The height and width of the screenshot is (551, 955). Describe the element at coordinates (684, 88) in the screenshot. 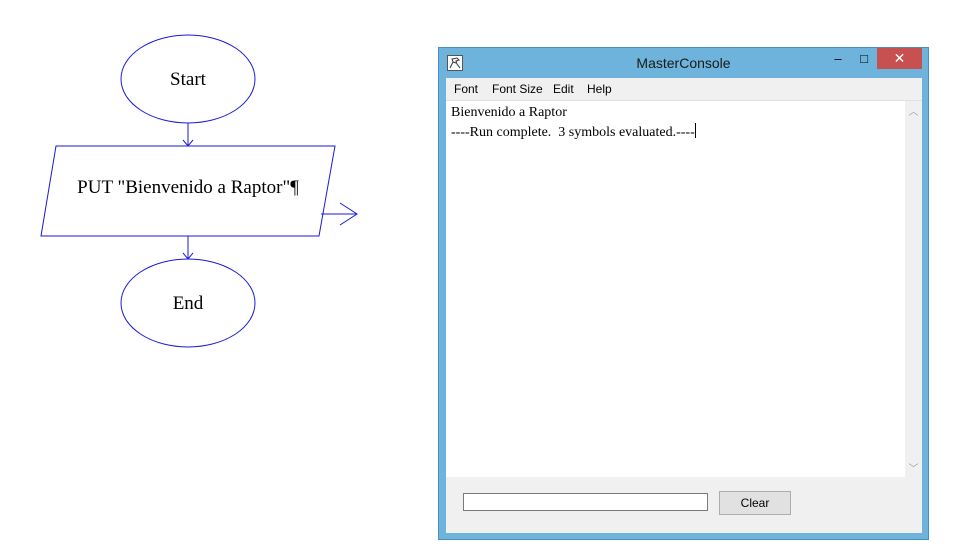

I see `menu-bar: Font Font Size Edit Help` at that location.